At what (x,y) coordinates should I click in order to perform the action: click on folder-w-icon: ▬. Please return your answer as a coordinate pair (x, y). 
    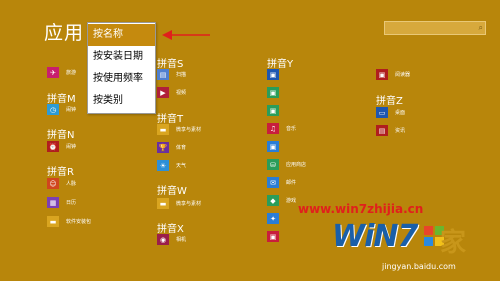
    Looking at the image, I should click on (163, 203).